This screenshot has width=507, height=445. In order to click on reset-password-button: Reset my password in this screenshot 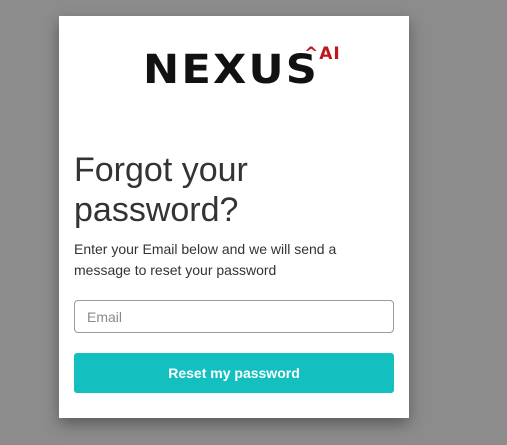, I will do `click(234, 373)`.